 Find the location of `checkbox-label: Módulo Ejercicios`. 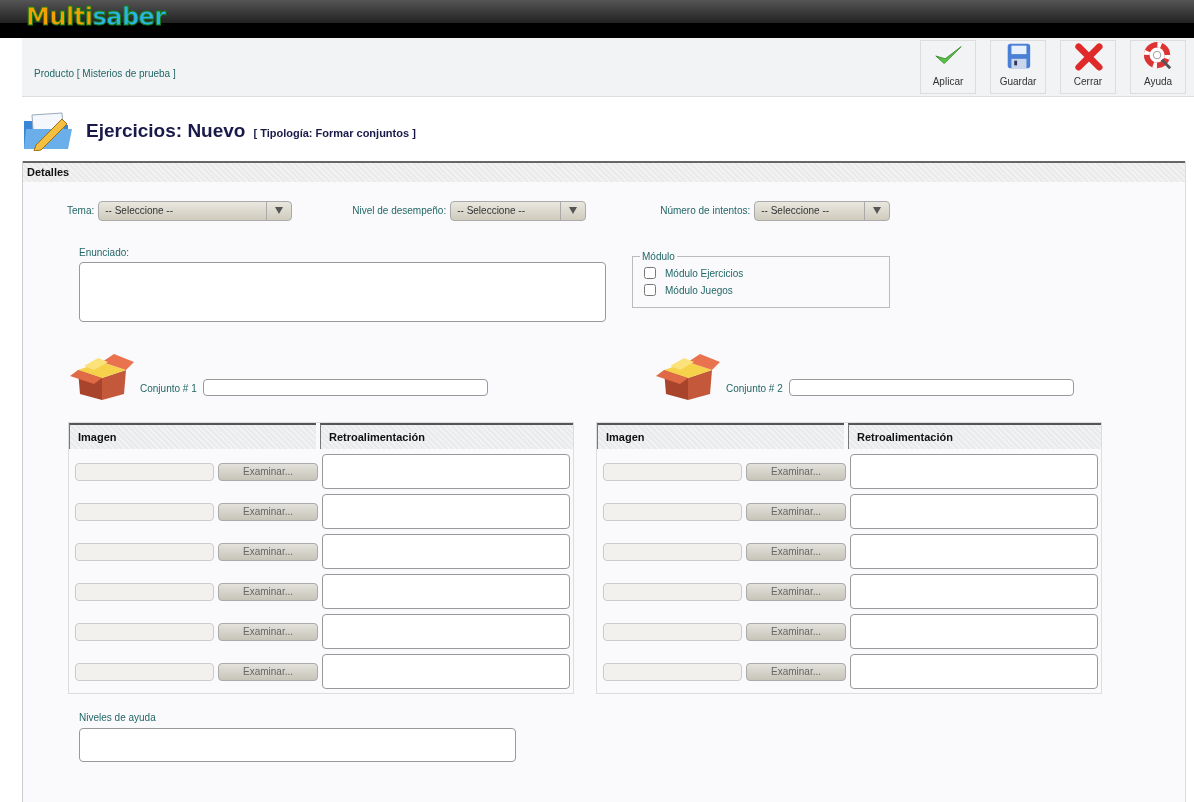

checkbox-label: Módulo Ejercicios is located at coordinates (704, 273).